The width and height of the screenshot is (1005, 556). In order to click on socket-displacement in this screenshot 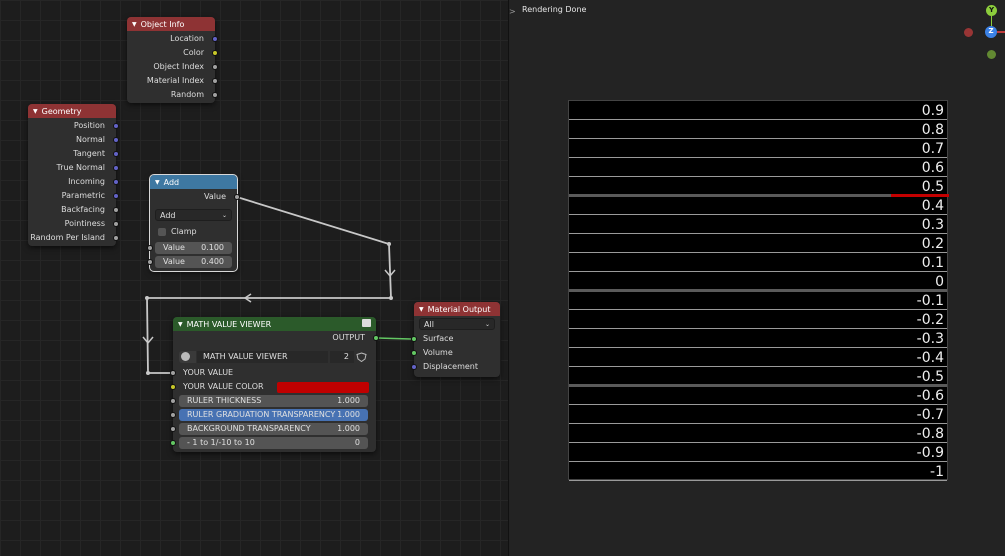, I will do `click(414, 367)`.